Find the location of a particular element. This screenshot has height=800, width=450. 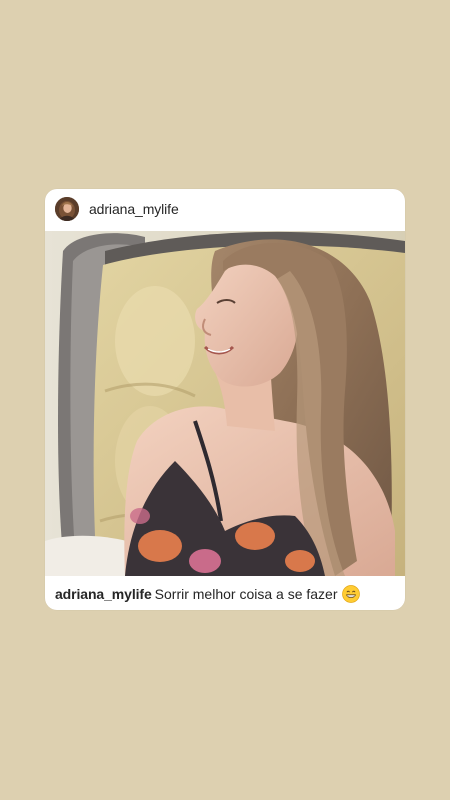

post-header: adriana_mylife is located at coordinates (225, 210).